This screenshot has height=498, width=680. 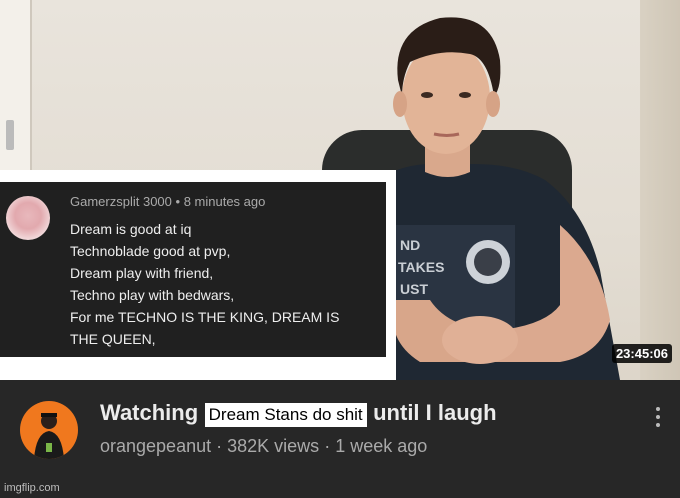 What do you see at coordinates (381, 446) in the screenshot?
I see `upload-age: 1 week ago` at bounding box center [381, 446].